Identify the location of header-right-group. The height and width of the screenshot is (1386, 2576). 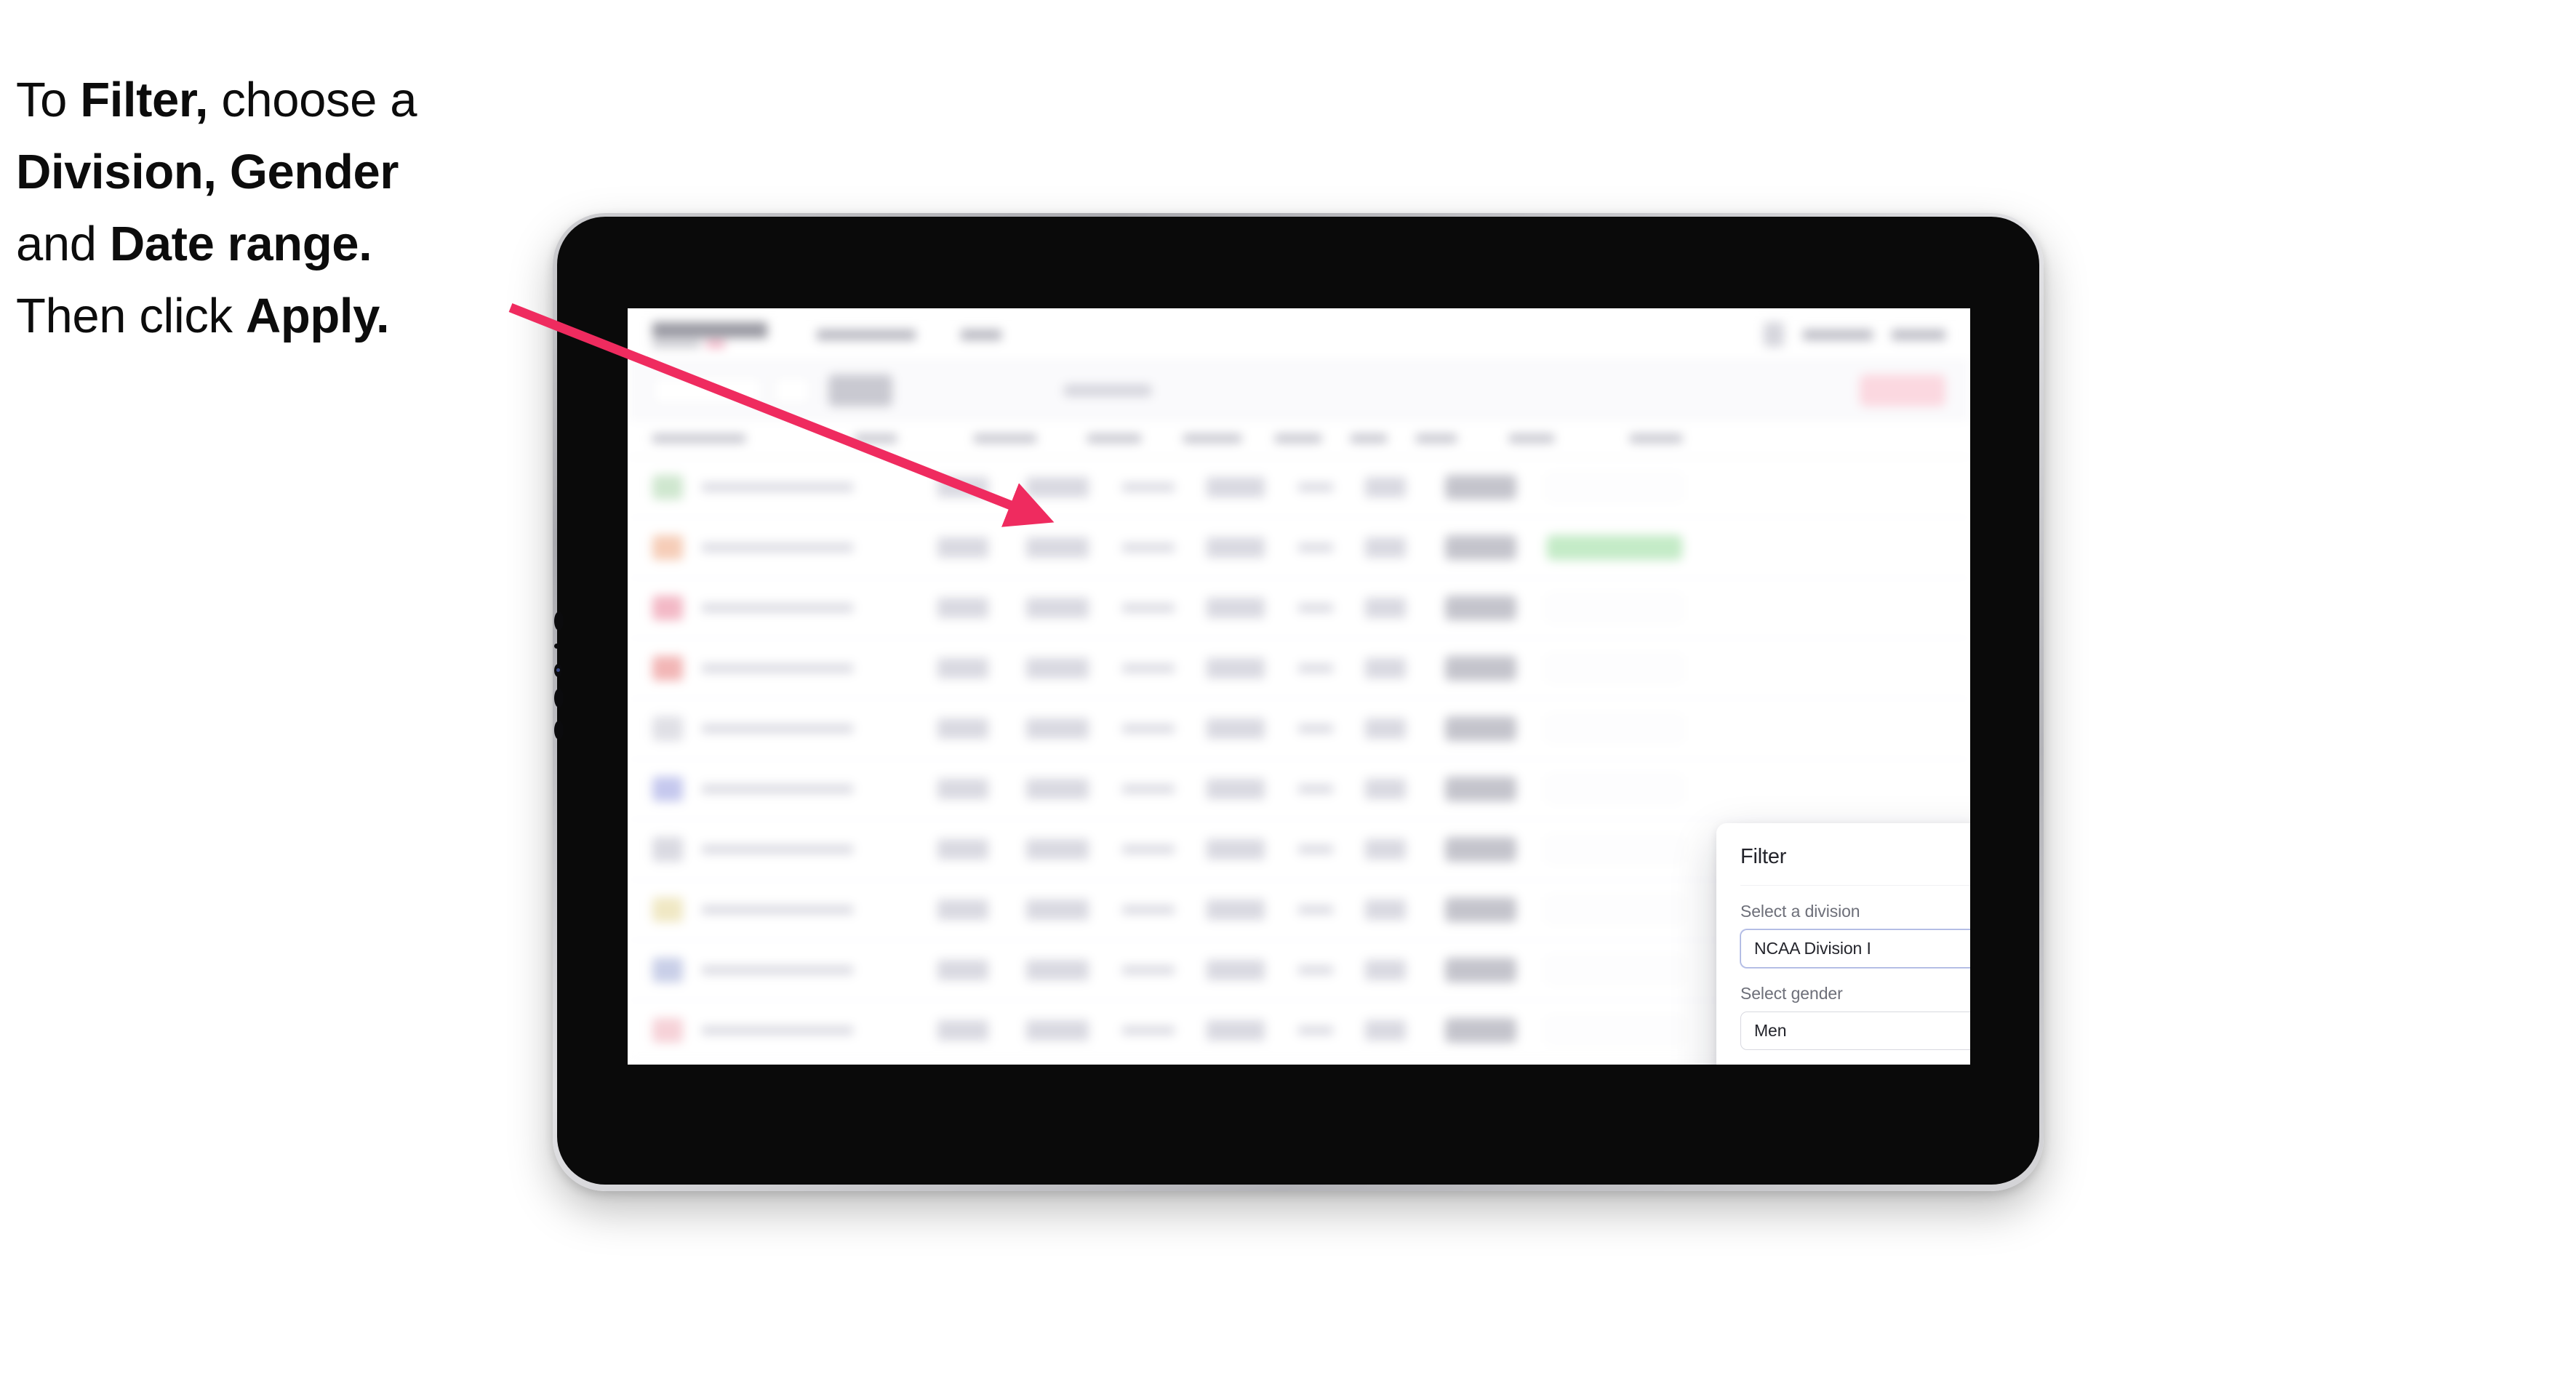
(1854, 335).